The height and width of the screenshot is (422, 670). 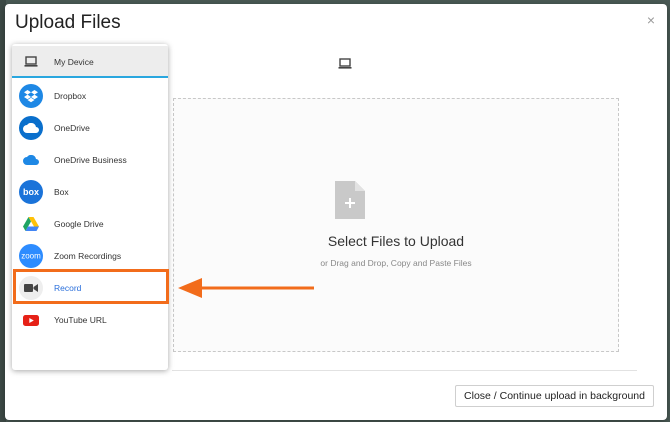 I want to click on video-camera-icon, so click(x=31, y=288).